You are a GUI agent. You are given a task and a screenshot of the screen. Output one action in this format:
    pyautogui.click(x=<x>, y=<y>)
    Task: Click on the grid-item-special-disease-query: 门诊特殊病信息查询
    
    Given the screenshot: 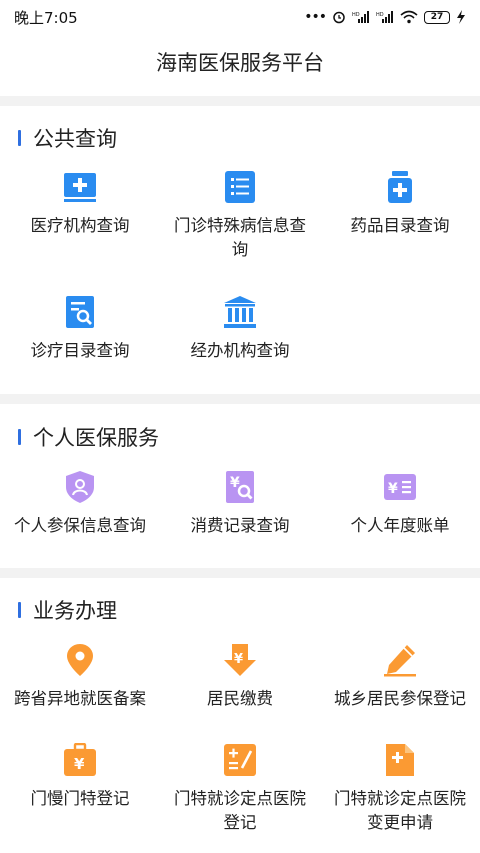 What is the action you would take?
    pyautogui.click(x=240, y=216)
    